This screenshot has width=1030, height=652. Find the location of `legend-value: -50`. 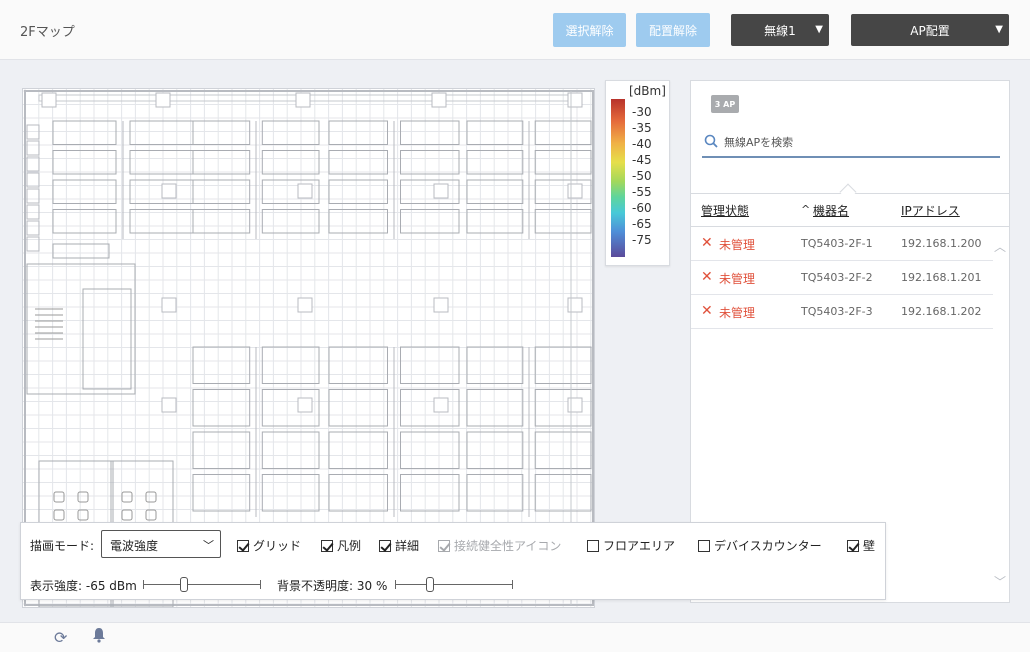

legend-value: -50 is located at coordinates (642, 176).